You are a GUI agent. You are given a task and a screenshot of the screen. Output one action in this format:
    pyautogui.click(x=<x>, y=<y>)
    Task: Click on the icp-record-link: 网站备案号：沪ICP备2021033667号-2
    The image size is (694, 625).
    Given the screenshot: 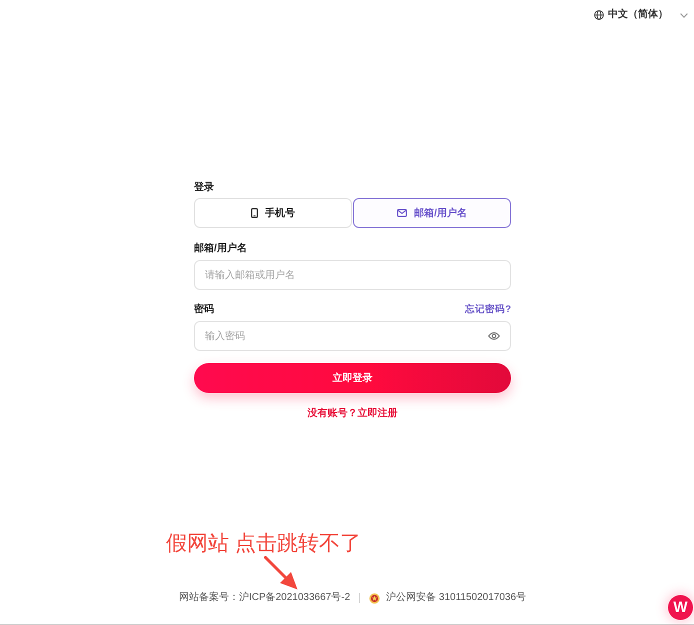 What is the action you would take?
    pyautogui.click(x=264, y=598)
    